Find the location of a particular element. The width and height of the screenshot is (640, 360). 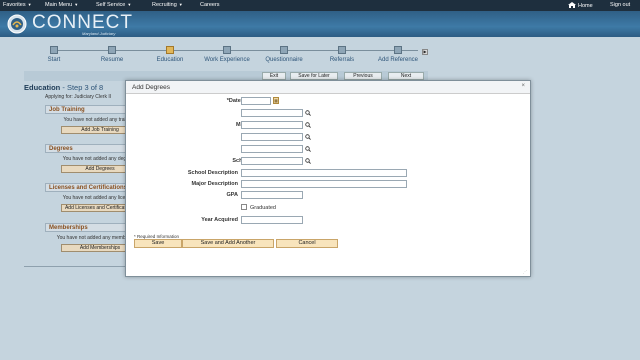

main-menu: Main Menu ▼ is located at coordinates (61, 5).